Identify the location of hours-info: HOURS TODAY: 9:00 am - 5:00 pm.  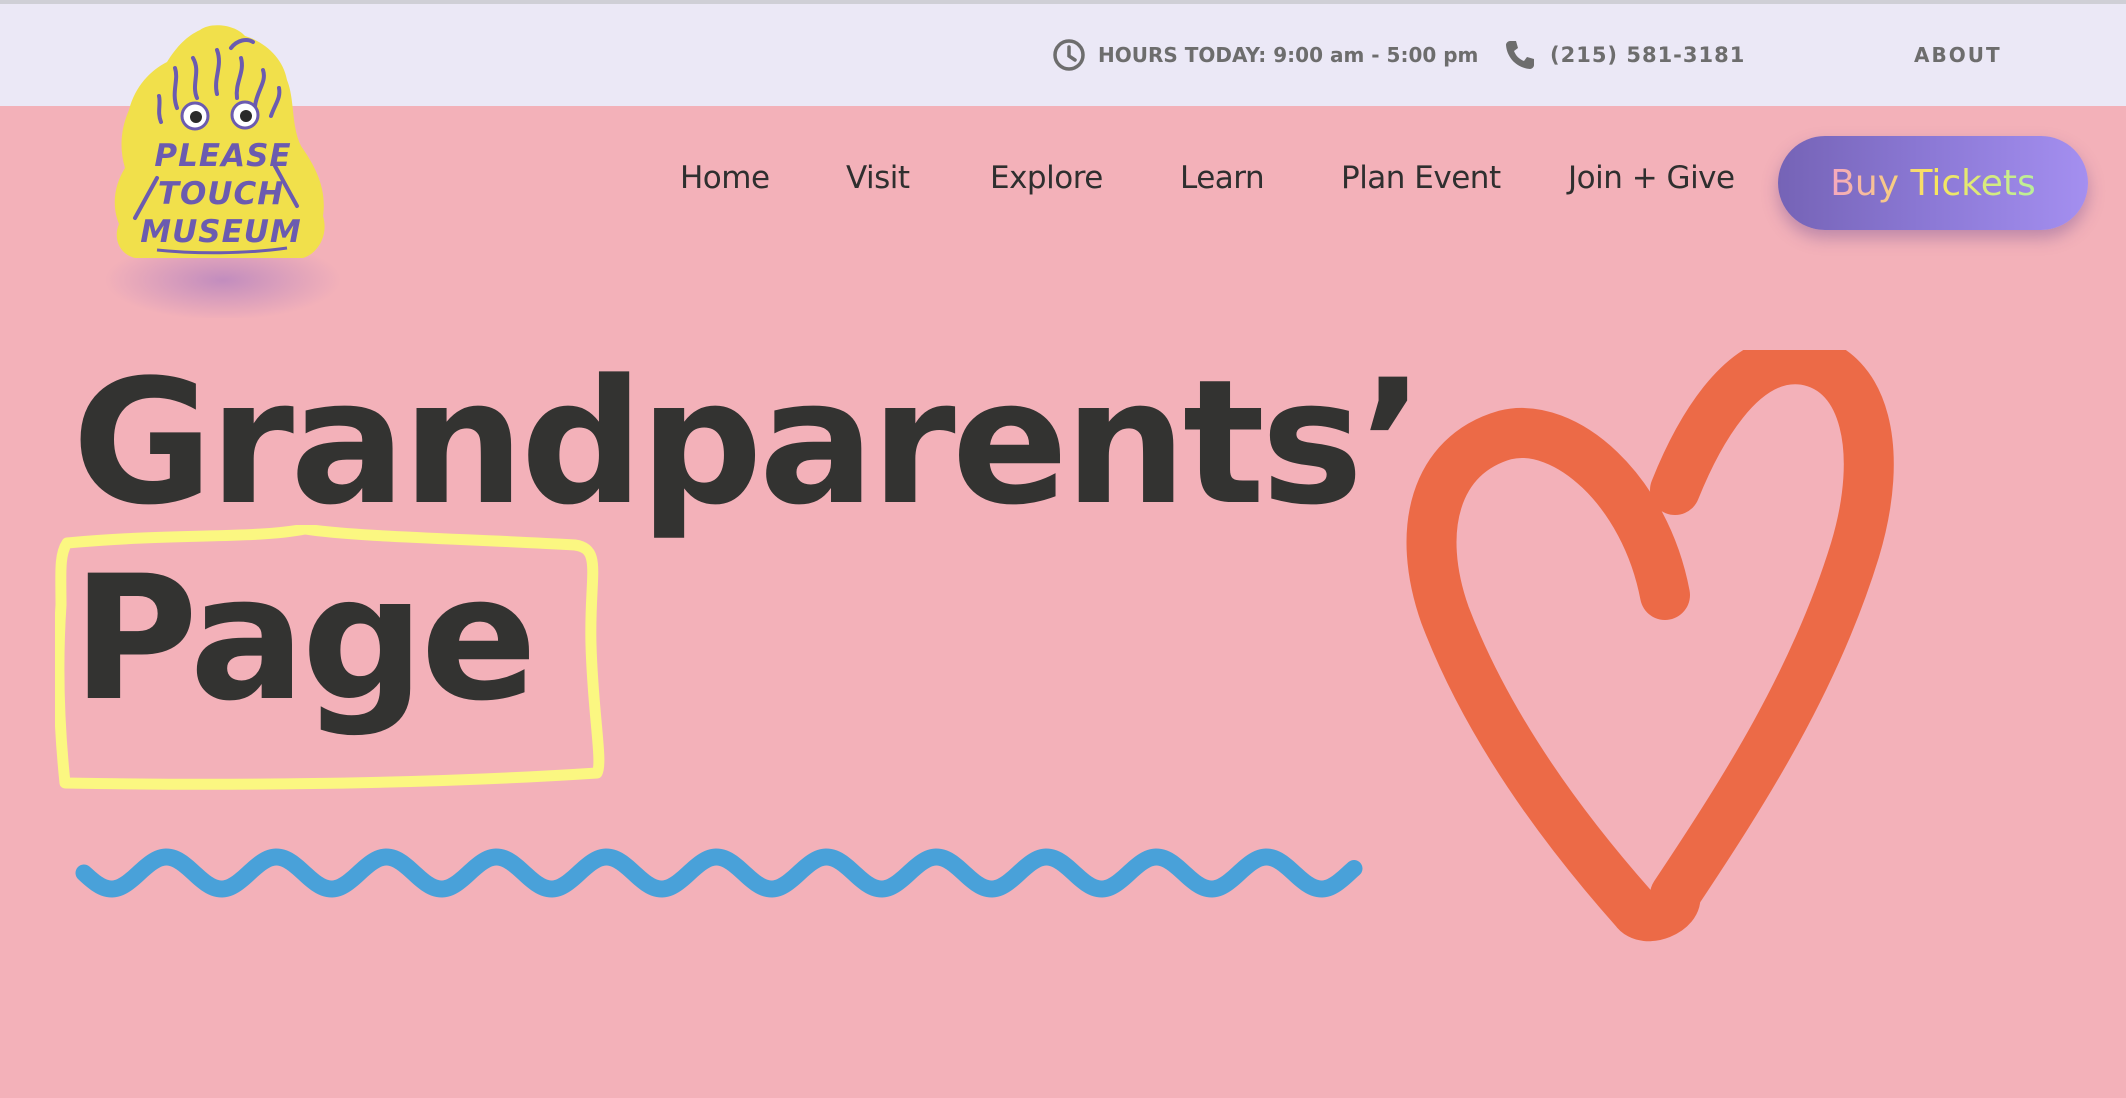
(1265, 55).